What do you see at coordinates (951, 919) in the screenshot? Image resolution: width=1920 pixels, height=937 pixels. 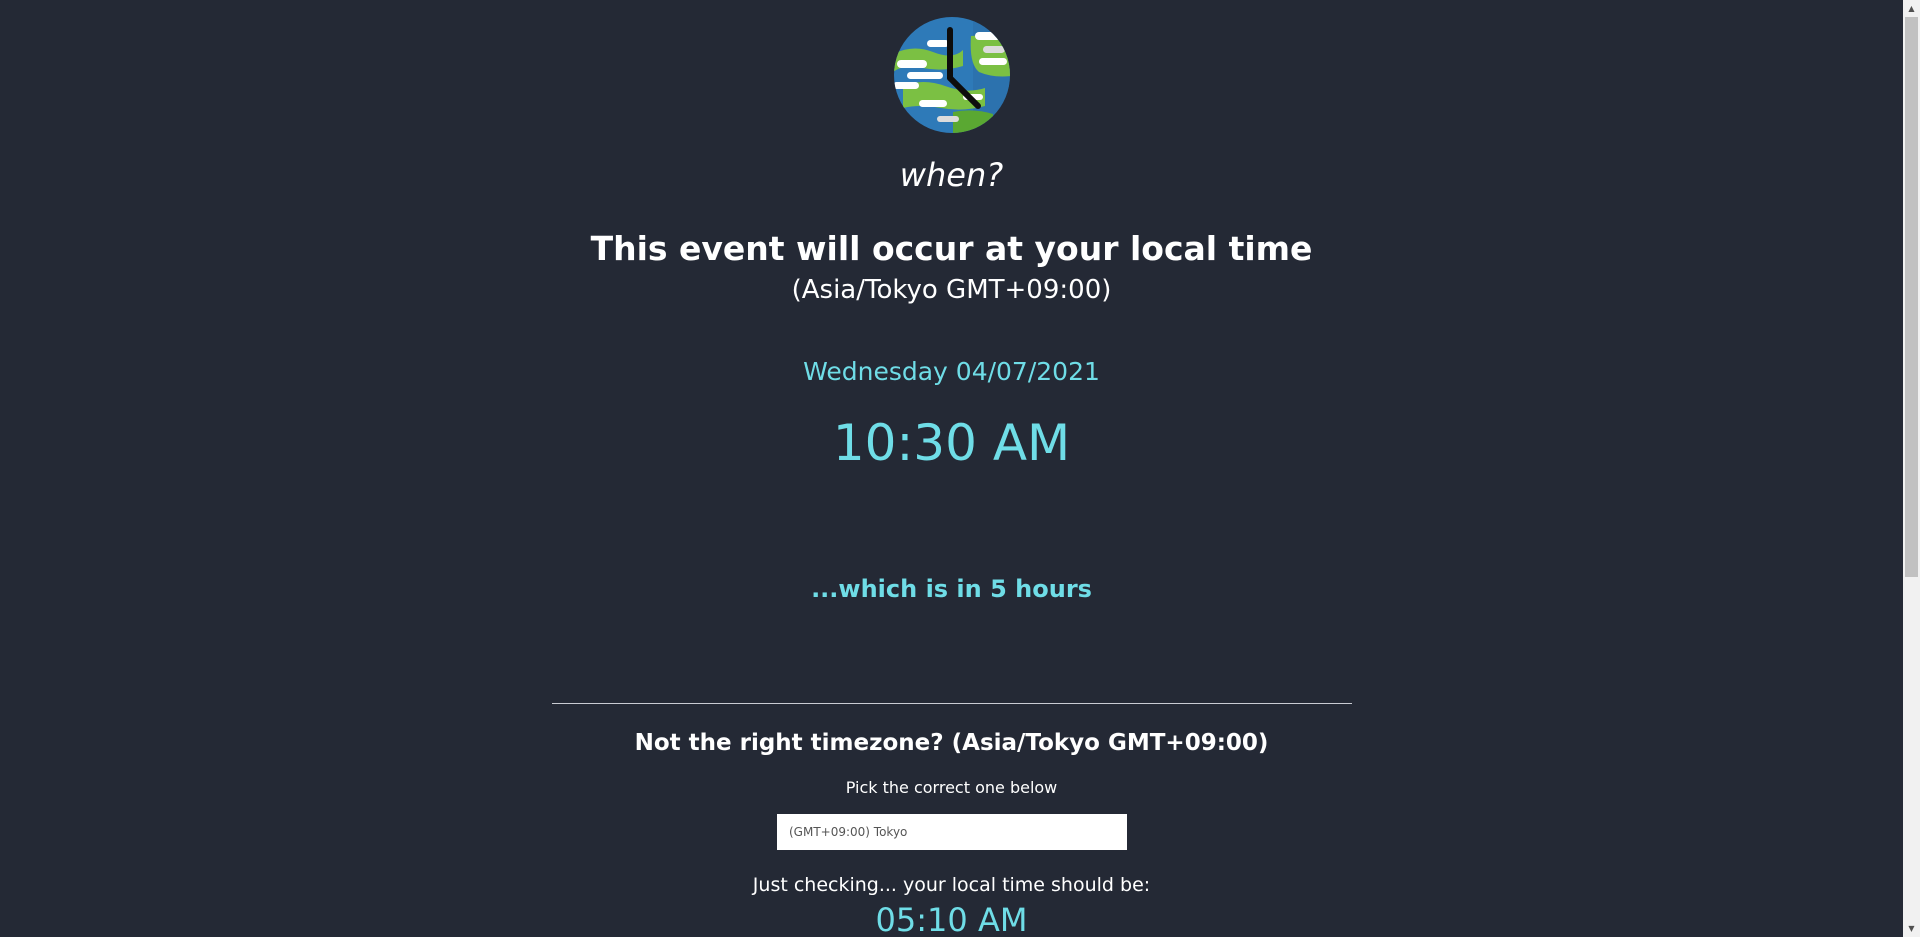 I see `local-time-value: 05:10 AM` at bounding box center [951, 919].